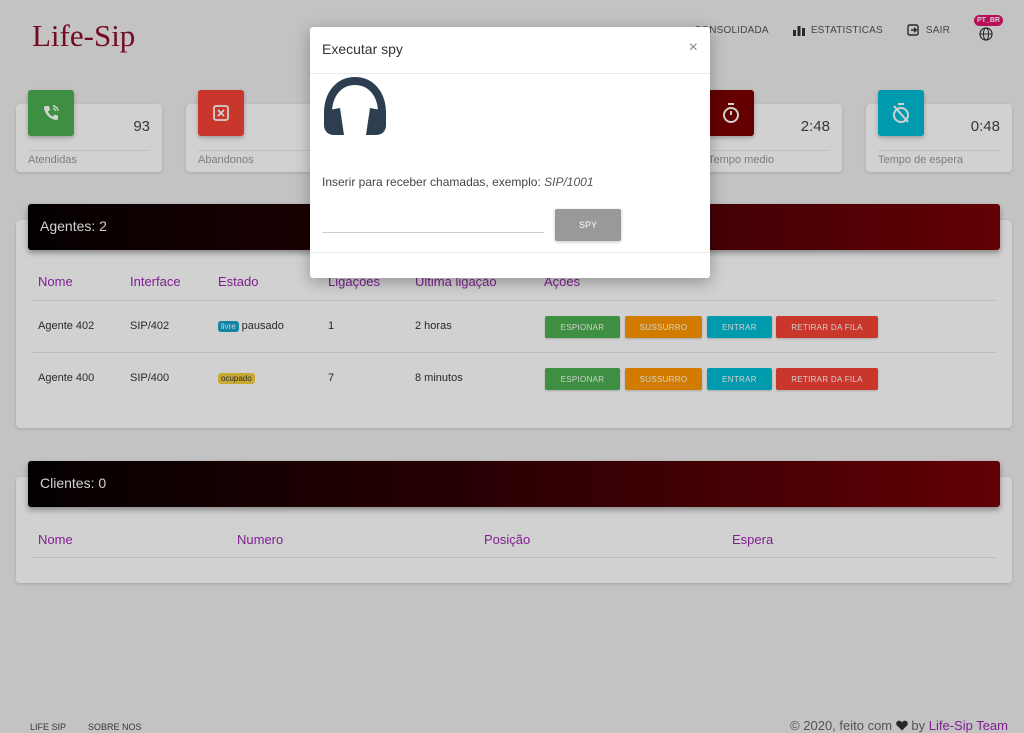  What do you see at coordinates (569, 182) in the screenshot?
I see `instruction-example: SIP/1001` at bounding box center [569, 182].